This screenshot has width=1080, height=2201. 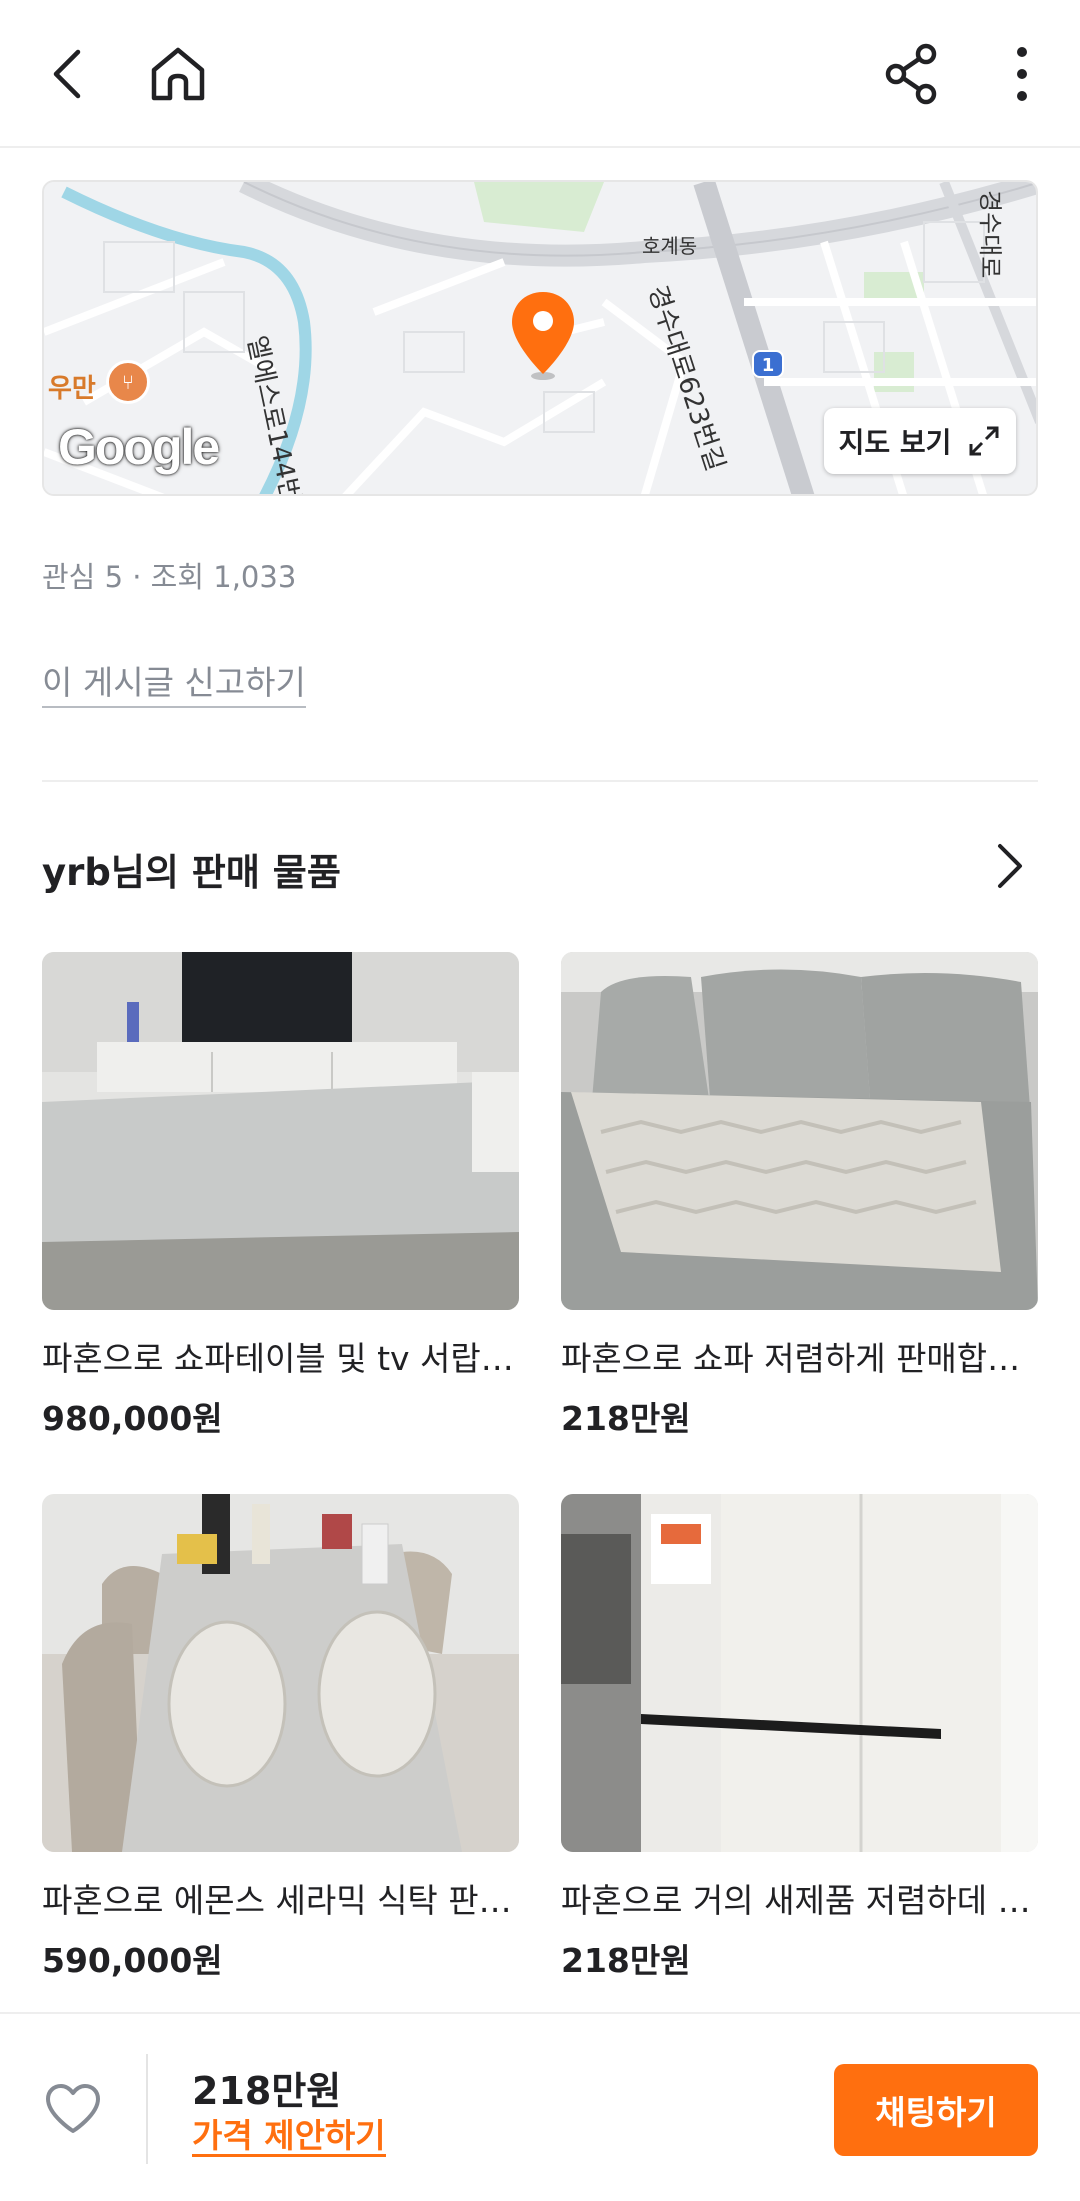 What do you see at coordinates (280, 1358) in the screenshot?
I see `product-title: 파혼으로 쇼파테이블 및 tv 서랍장 저렴하게 판매합니다` at bounding box center [280, 1358].